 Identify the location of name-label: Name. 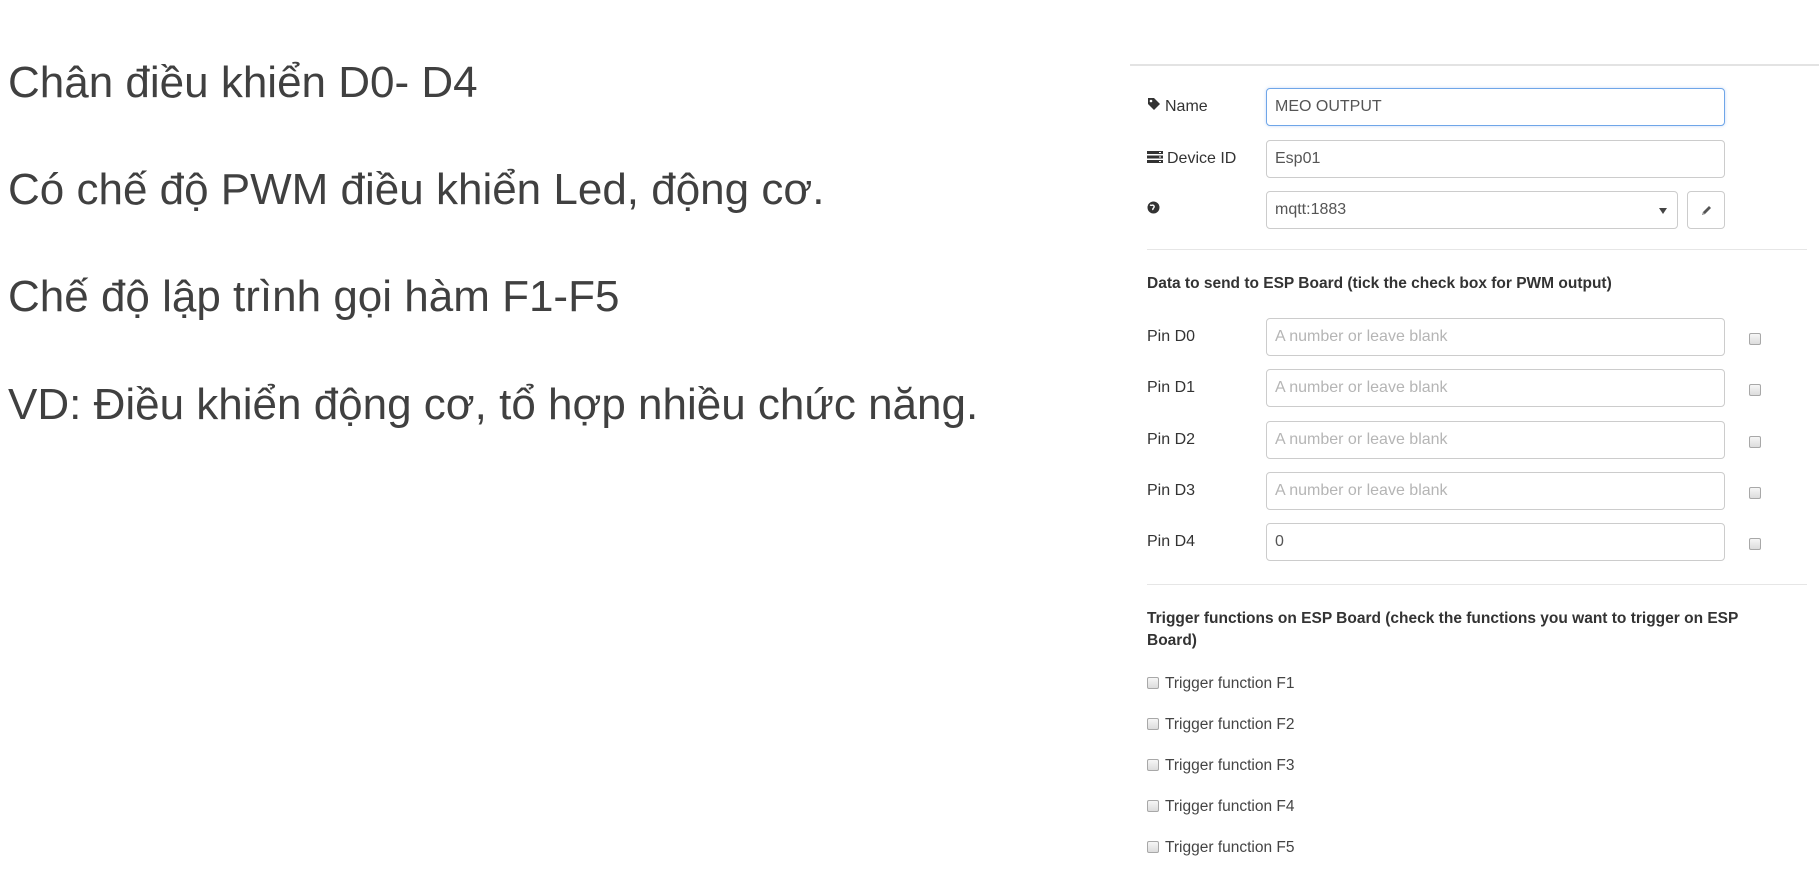
(1177, 107).